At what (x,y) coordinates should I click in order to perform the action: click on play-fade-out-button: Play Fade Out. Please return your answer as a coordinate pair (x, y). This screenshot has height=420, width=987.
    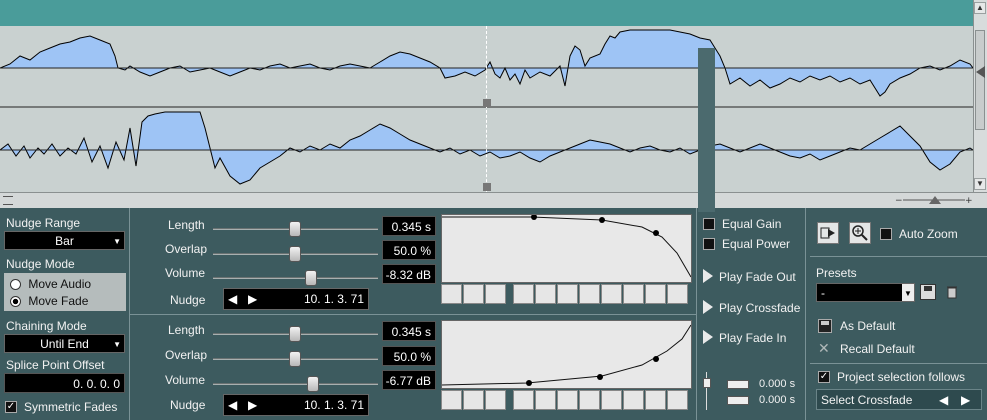
    Looking at the image, I should click on (751, 277).